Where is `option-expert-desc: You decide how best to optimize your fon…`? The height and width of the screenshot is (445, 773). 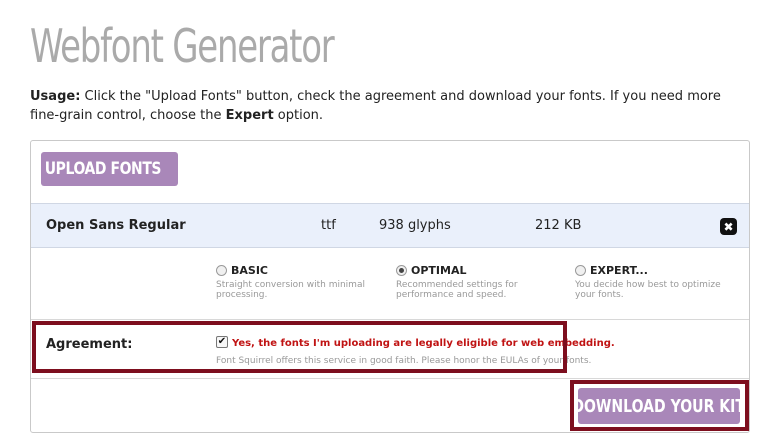
option-expert-desc: You decide how best to optimize your fon… is located at coordinates (648, 290).